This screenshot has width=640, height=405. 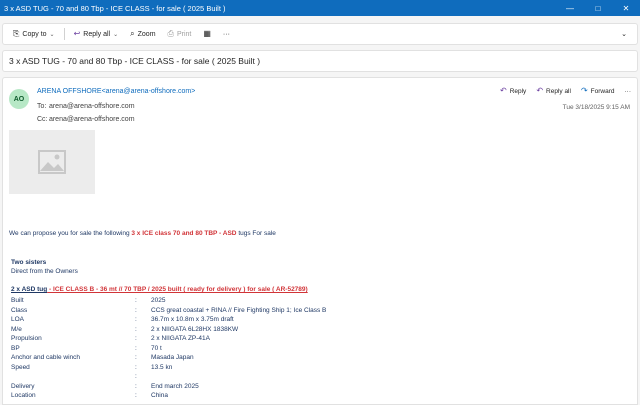 I want to click on spec-value: 36.7m x 10.8m x 3.75m draft, so click(x=192, y=319).